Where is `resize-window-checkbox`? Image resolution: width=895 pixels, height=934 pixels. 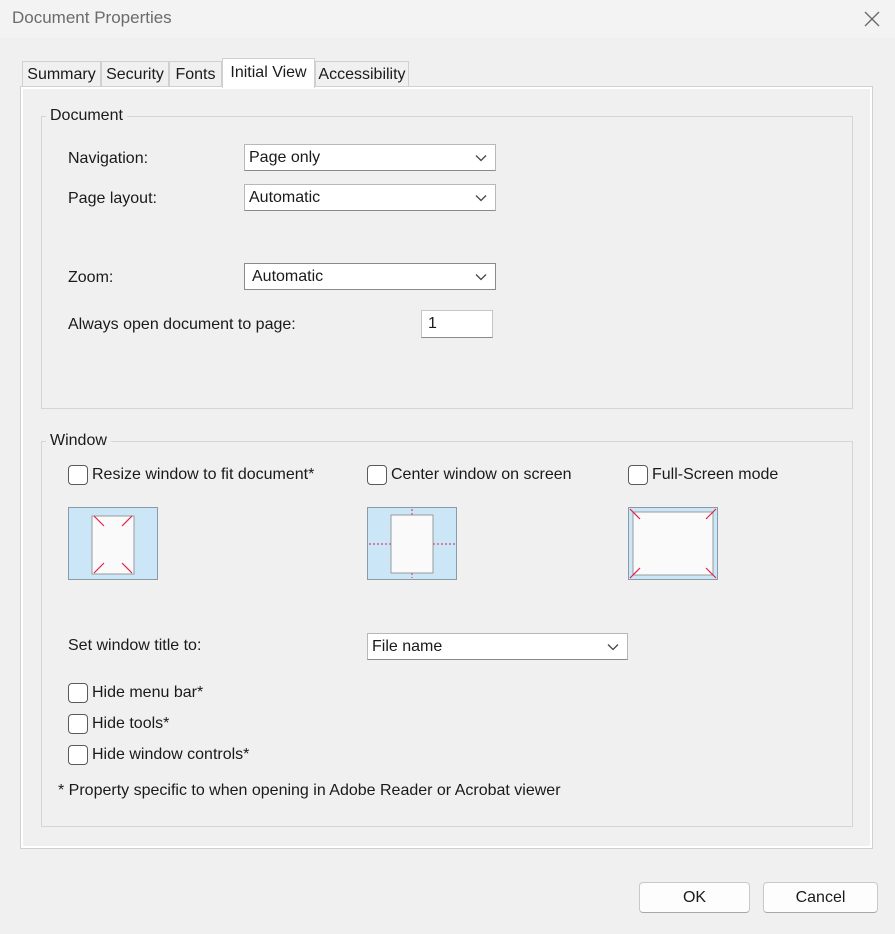
resize-window-checkbox is located at coordinates (78, 475).